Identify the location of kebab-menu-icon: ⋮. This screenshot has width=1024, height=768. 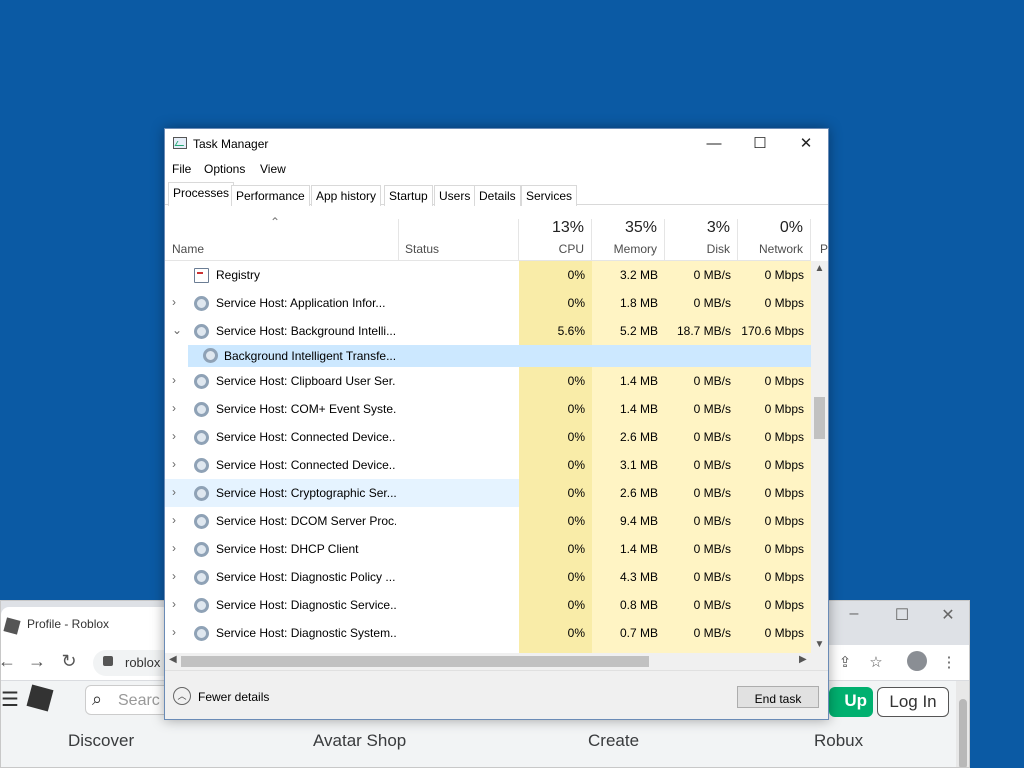
(949, 662).